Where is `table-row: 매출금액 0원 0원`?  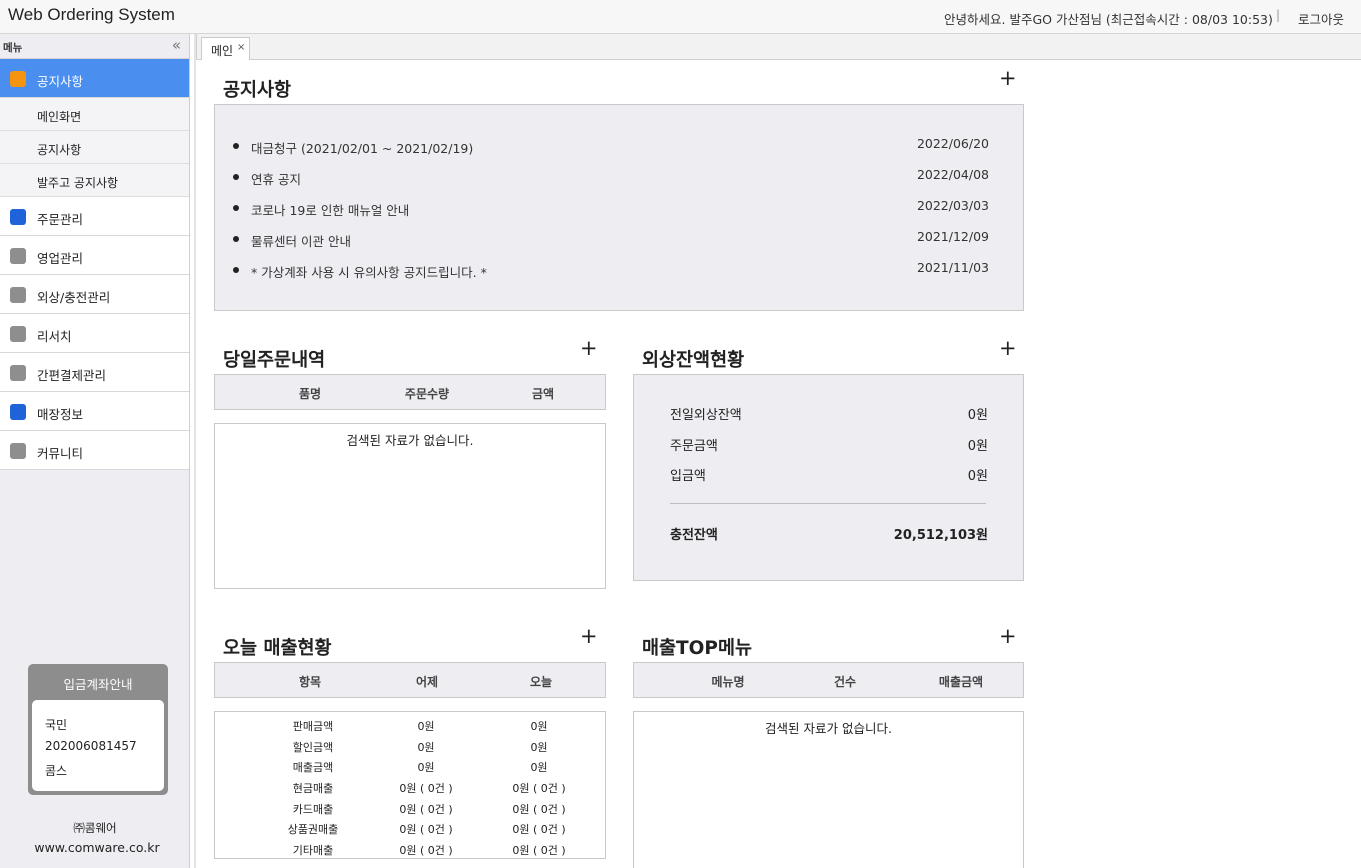
table-row: 매출금액 0원 0원 is located at coordinates (410, 769).